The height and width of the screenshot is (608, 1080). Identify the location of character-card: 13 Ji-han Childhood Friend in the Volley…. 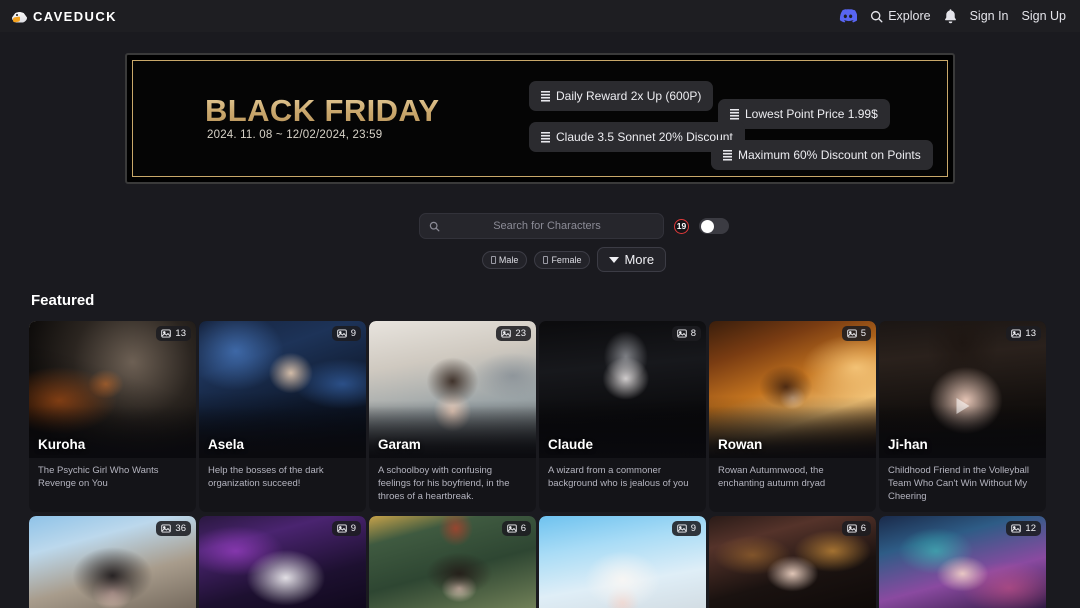
(962, 416).